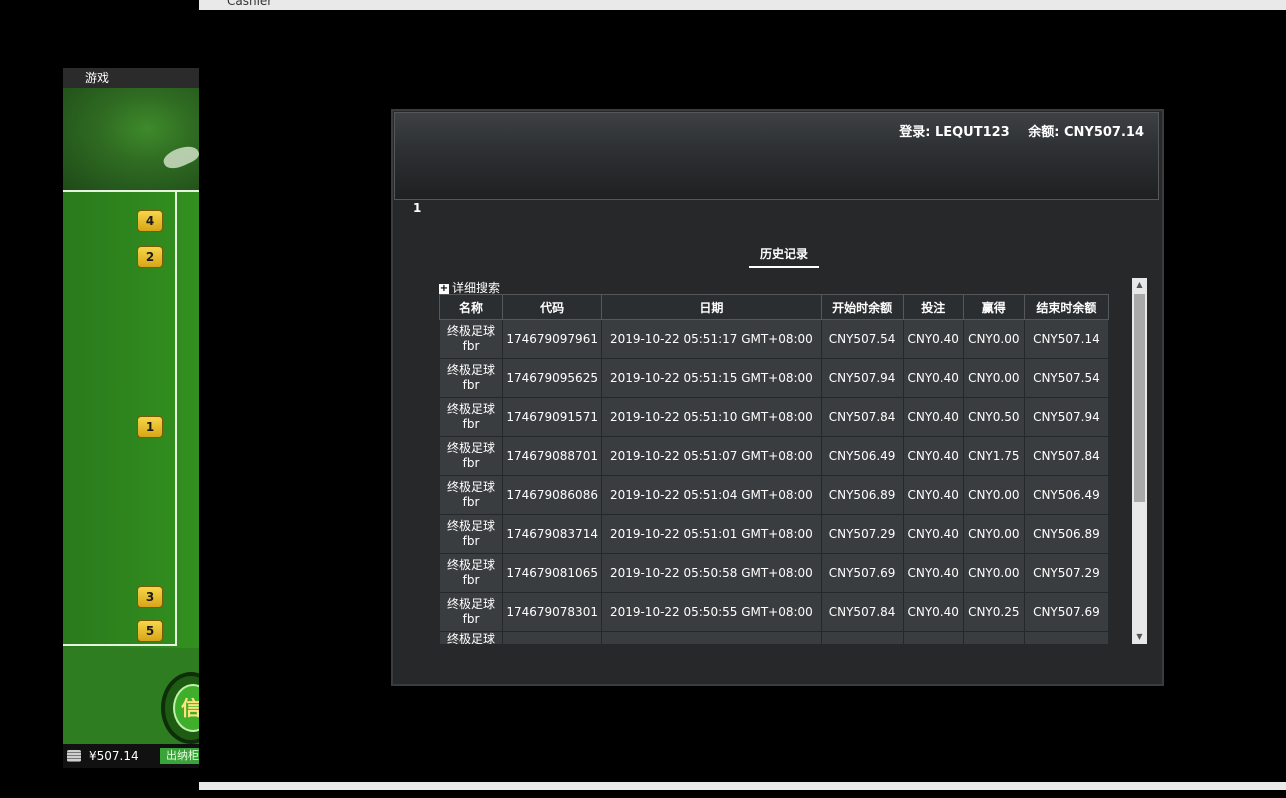  What do you see at coordinates (1066, 456) in the screenshot?
I see `cell-end-balance: CNY507.84` at bounding box center [1066, 456].